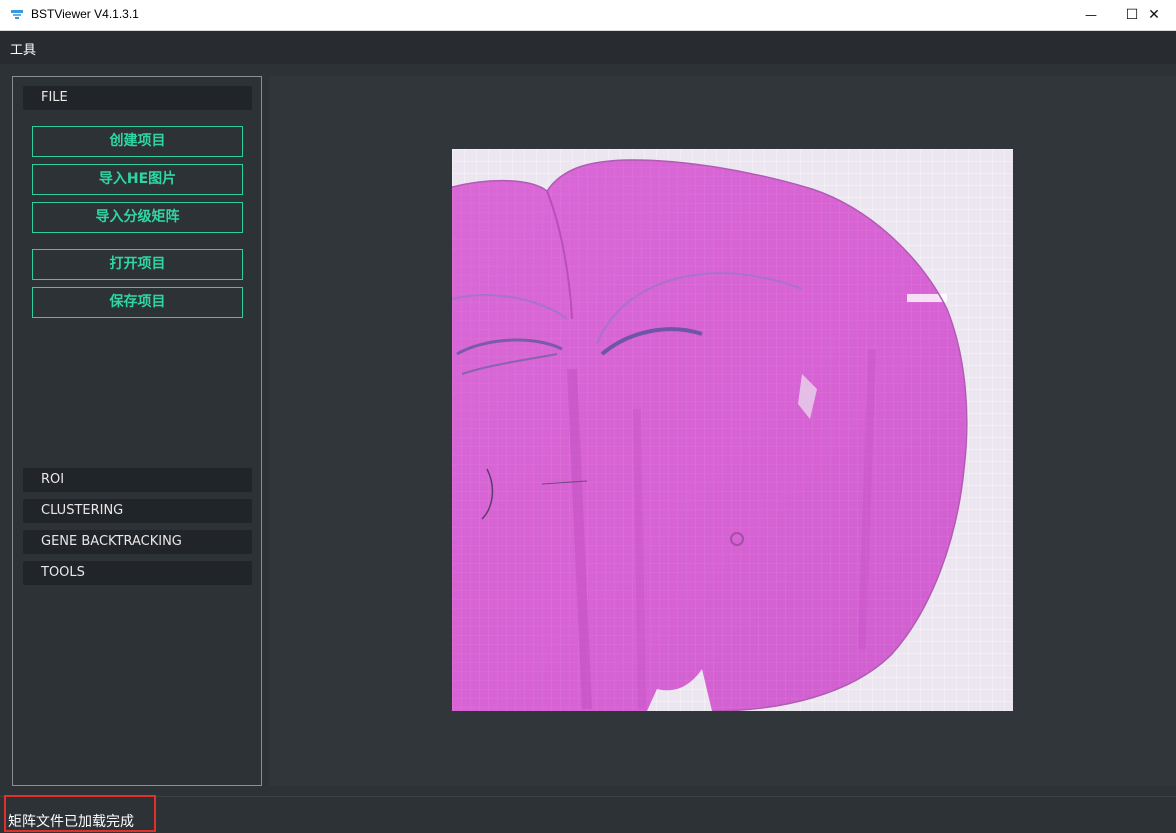  What do you see at coordinates (137, 573) in the screenshot?
I see `section-tools: TOOLS` at bounding box center [137, 573].